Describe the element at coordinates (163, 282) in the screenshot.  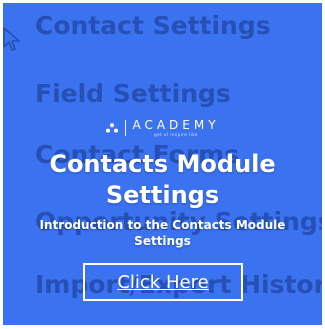
I see `click-here-button: Click Here` at that location.